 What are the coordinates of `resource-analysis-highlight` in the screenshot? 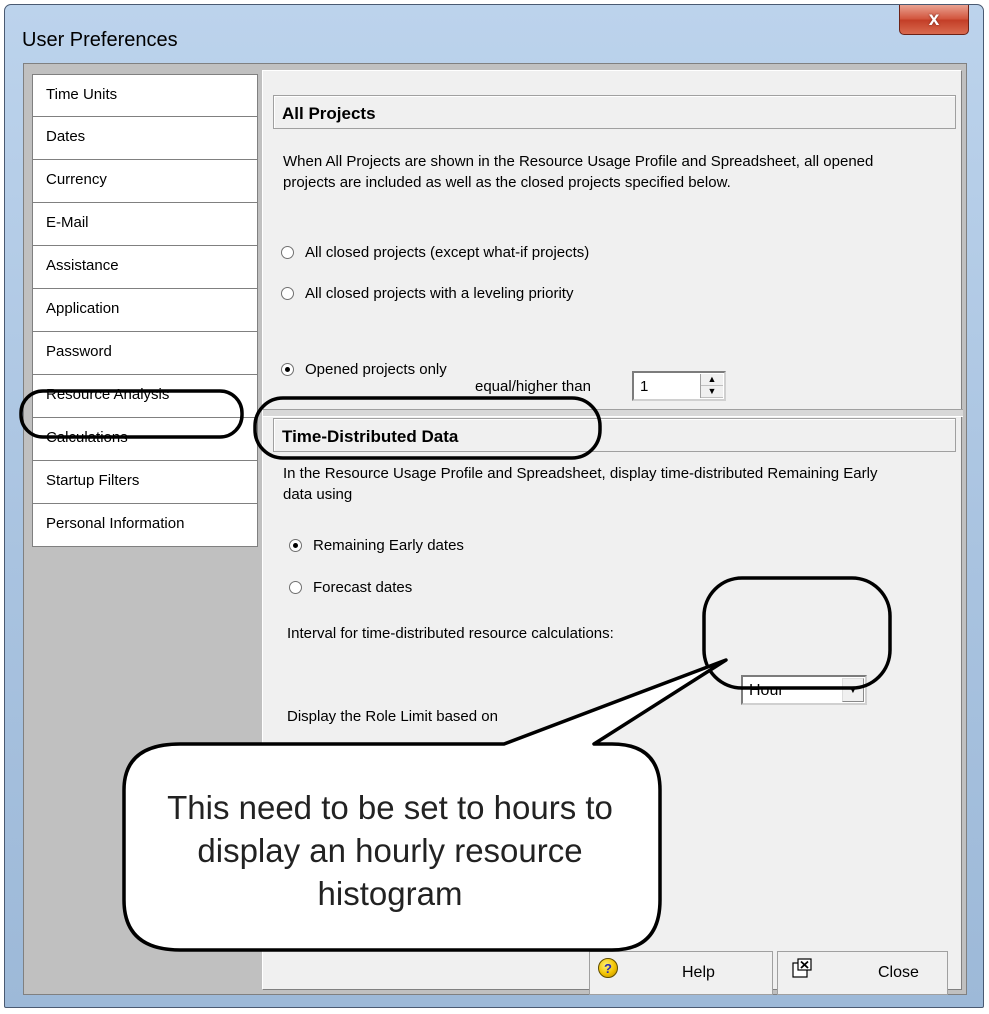 It's located at (131, 414).